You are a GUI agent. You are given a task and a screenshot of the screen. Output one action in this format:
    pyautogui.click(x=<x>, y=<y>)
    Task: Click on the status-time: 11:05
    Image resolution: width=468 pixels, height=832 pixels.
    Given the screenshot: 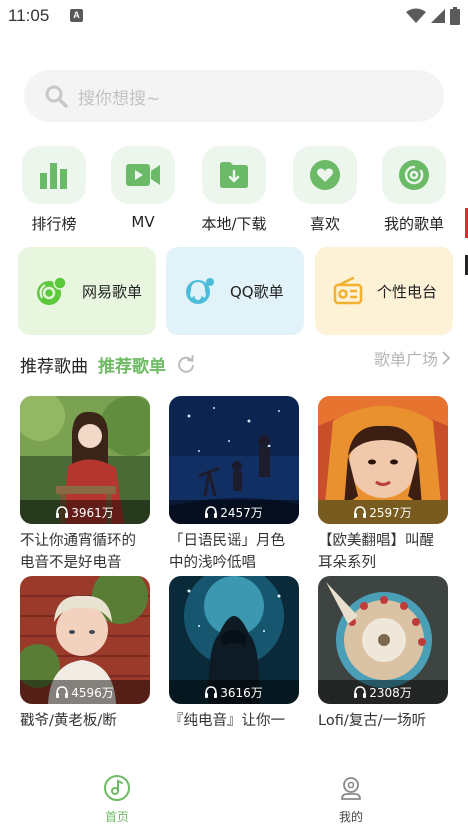 What is the action you would take?
    pyautogui.click(x=29, y=15)
    